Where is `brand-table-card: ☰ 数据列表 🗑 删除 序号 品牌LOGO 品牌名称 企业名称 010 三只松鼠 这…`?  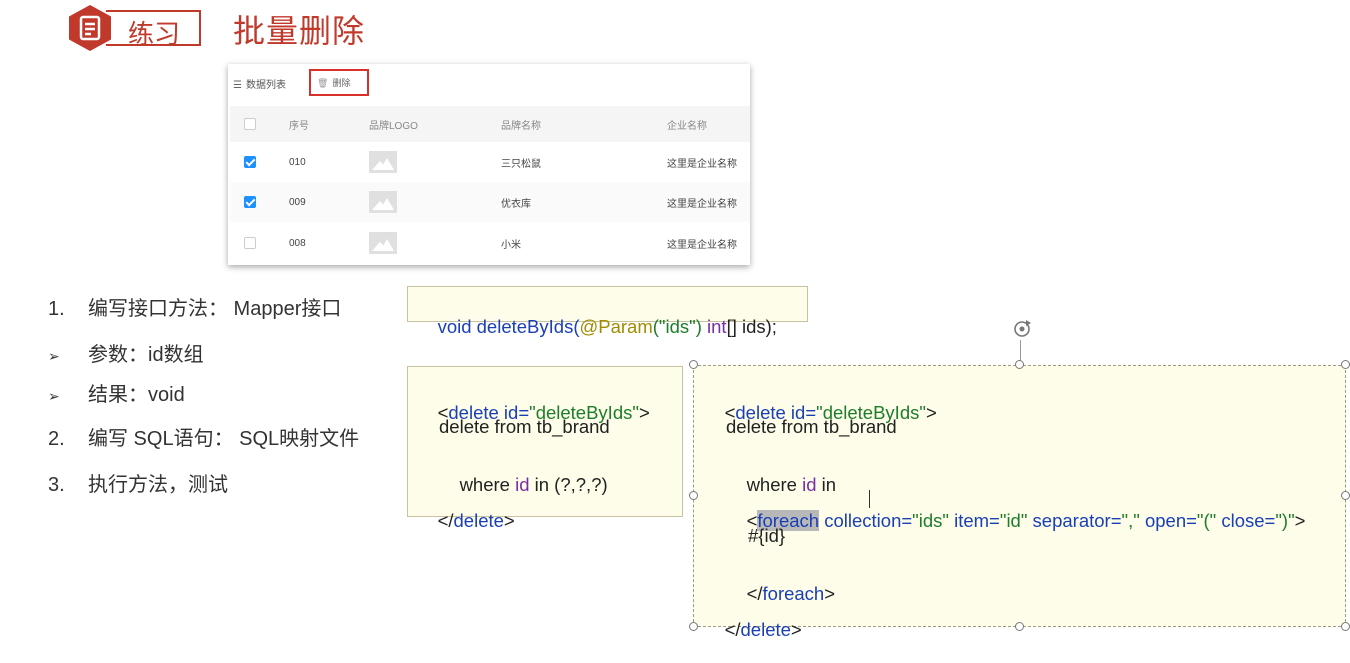 brand-table-card: ☰ 数据列表 🗑 删除 序号 品牌LOGO 品牌名称 企业名称 010 三只松鼠 这… is located at coordinates (489, 164).